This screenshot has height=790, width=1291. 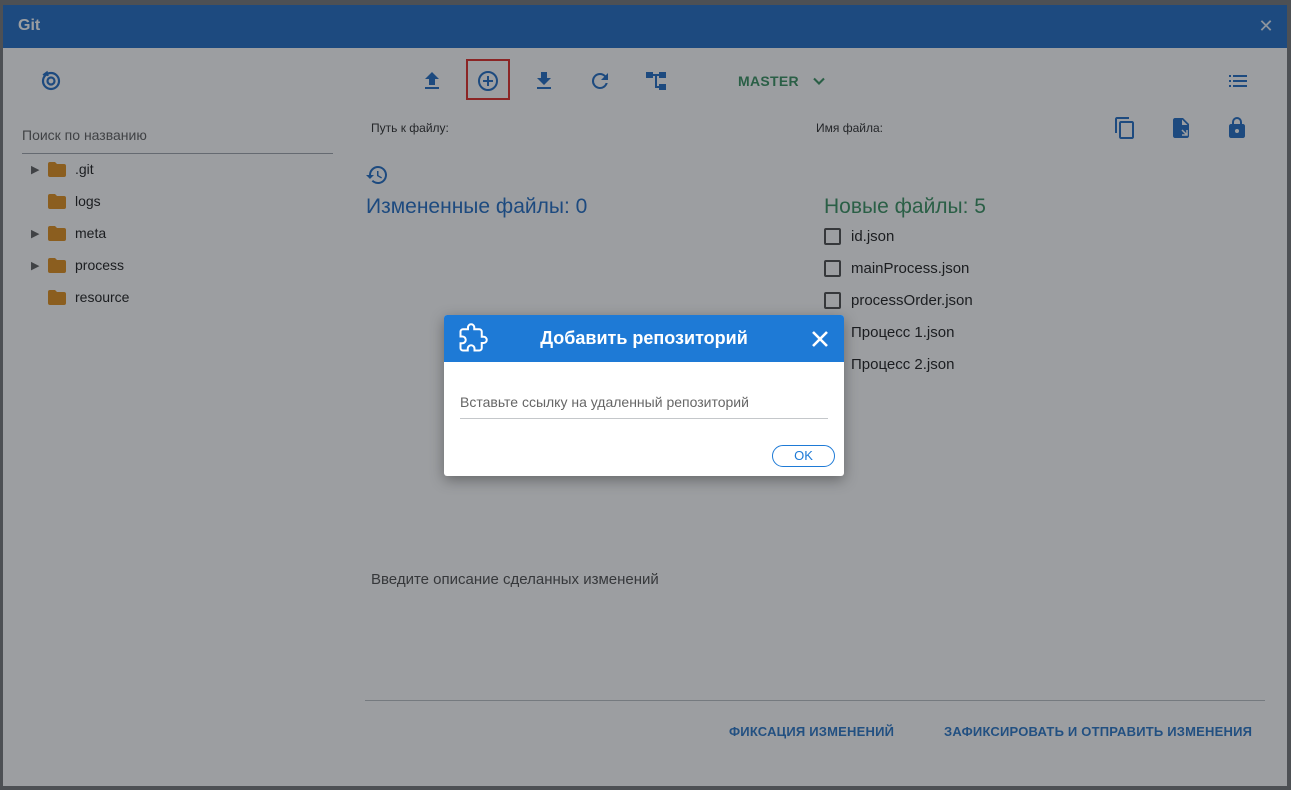 What do you see at coordinates (803, 456) in the screenshot?
I see `ok-button: OK` at bounding box center [803, 456].